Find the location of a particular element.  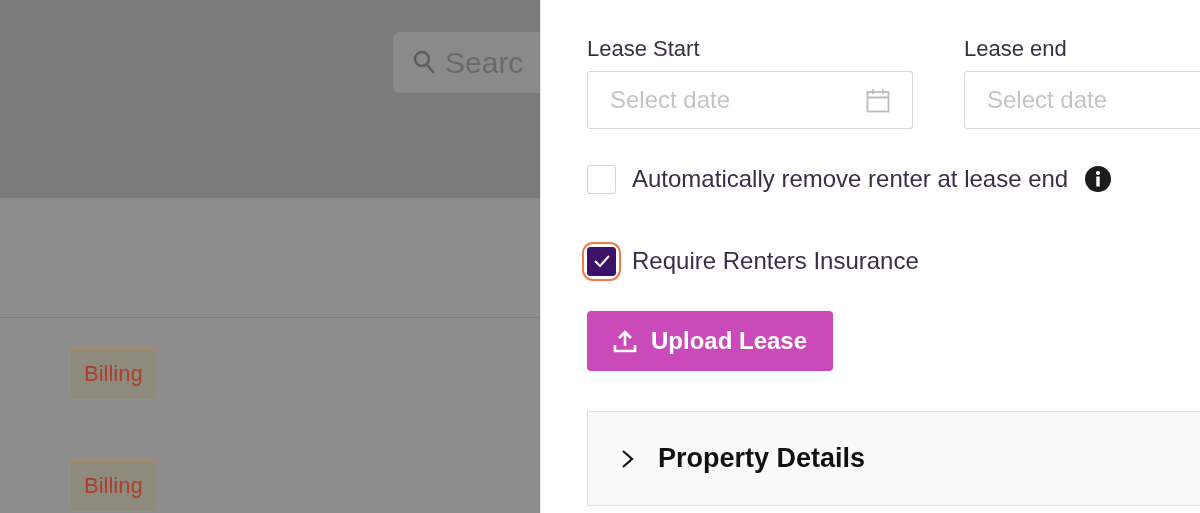

upload-button: Upload Lease is located at coordinates (710, 341).